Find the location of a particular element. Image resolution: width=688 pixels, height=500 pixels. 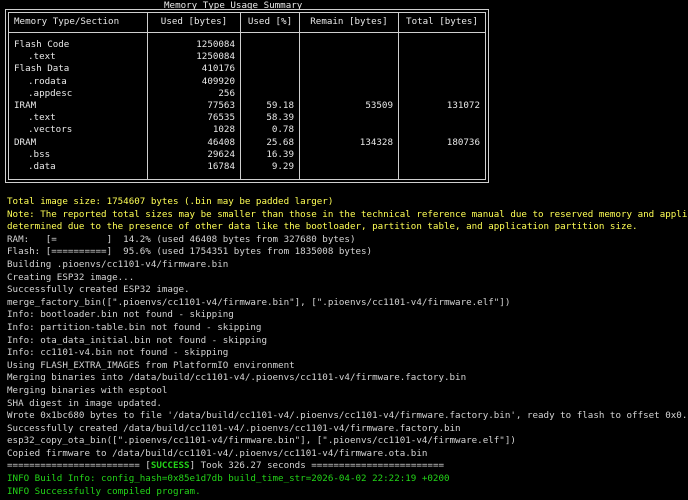

table-row: .rodata 409920 is located at coordinates (247, 81).